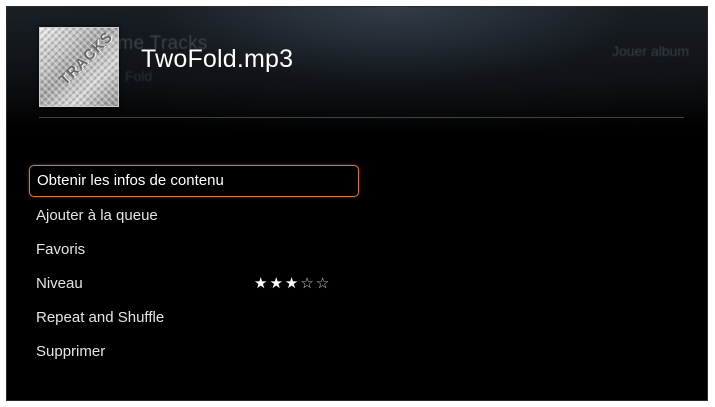  I want to click on menu-item-delete: Supprimer, so click(194, 352).